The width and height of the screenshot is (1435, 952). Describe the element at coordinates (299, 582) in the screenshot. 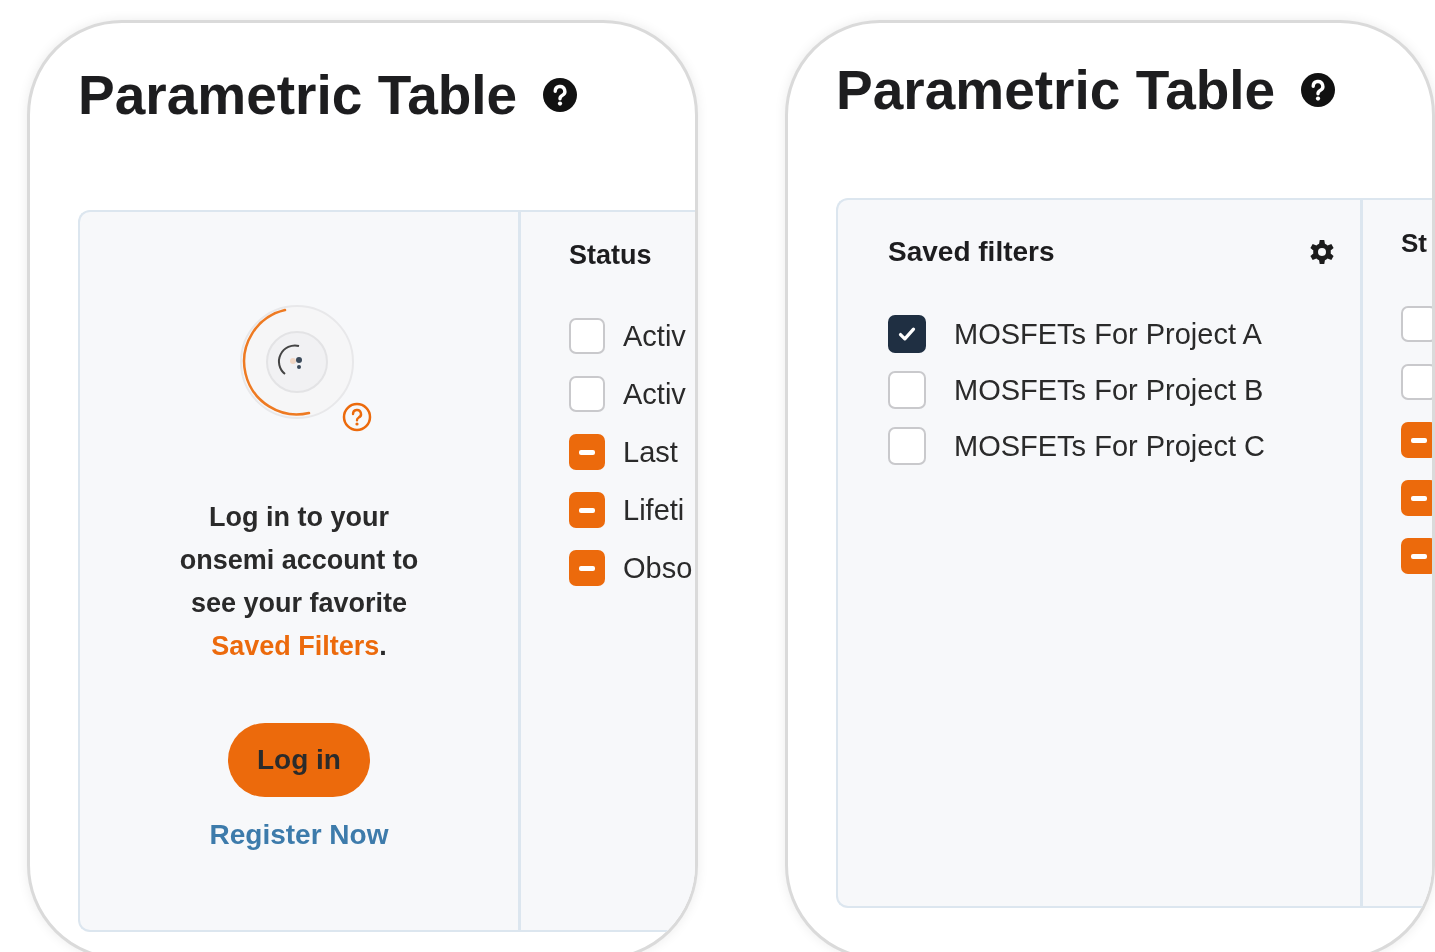

I see `login-message: Log in to your onsemi account to see your favorite Saved Filters.` at that location.